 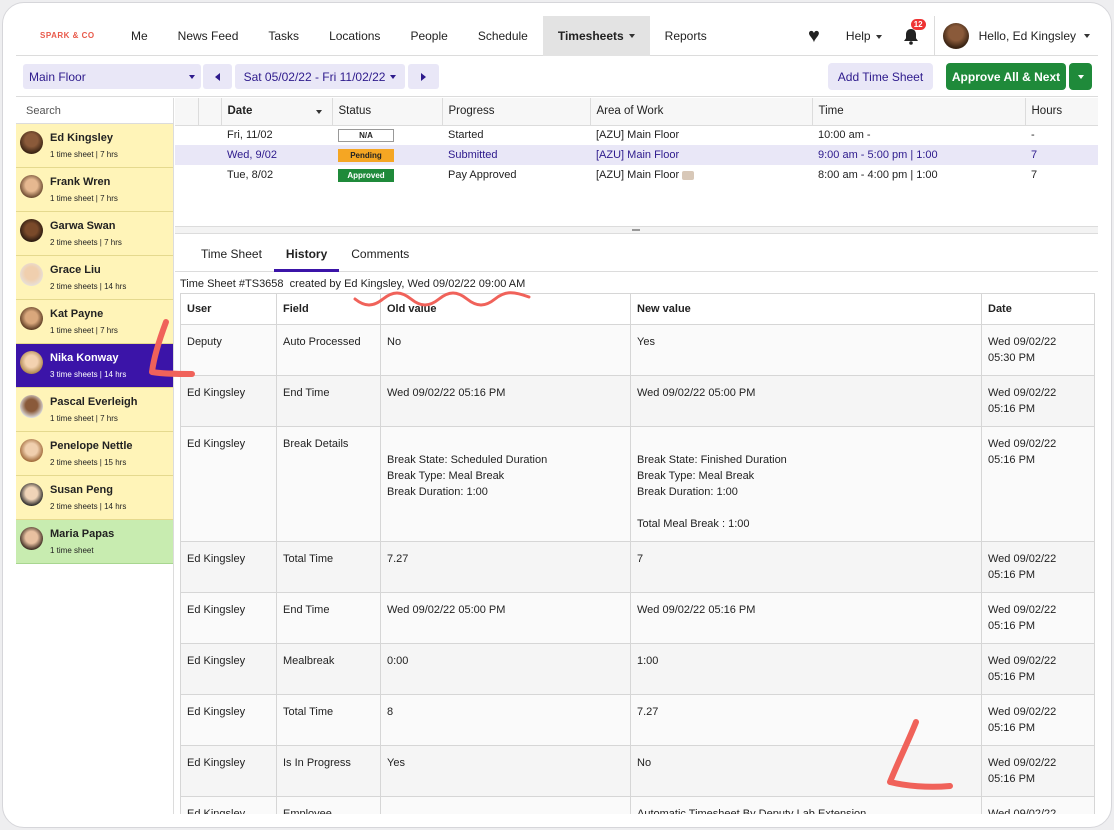 I want to click on location-select: Main Floor, so click(x=112, y=76).